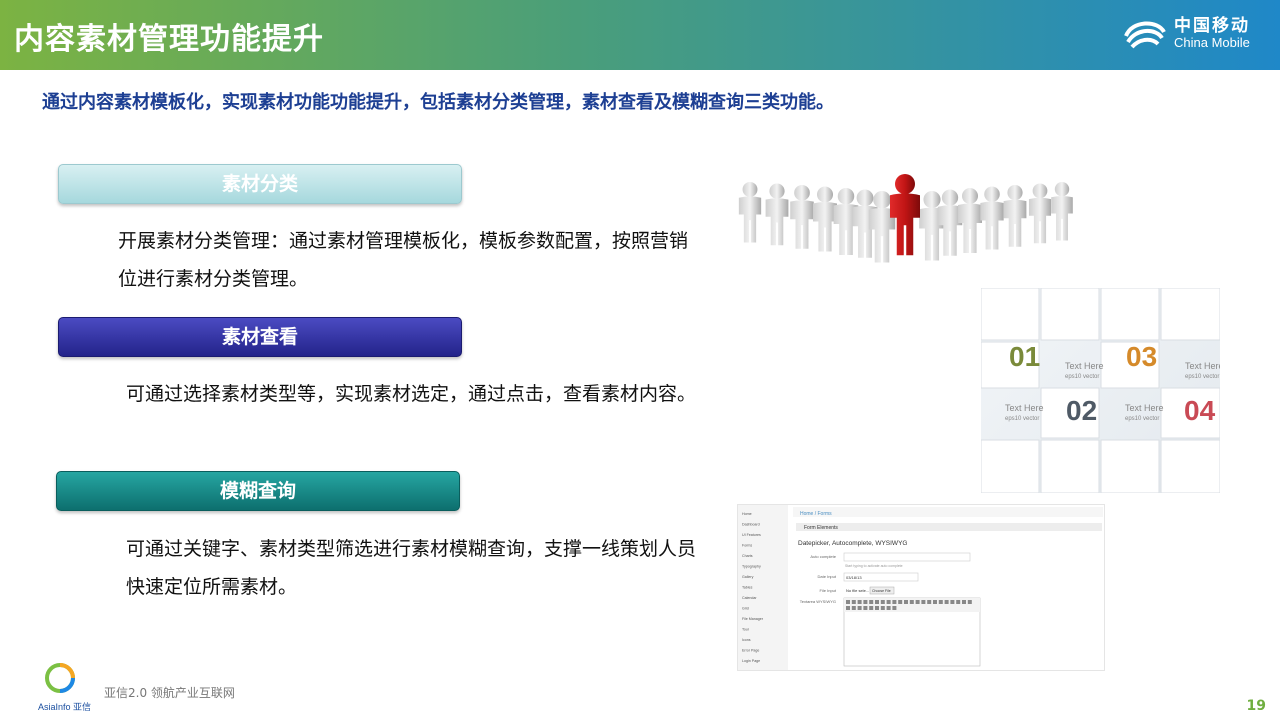 The image size is (1280, 720). What do you see at coordinates (747, 588) in the screenshot?
I see `nav-item: Tables` at bounding box center [747, 588].